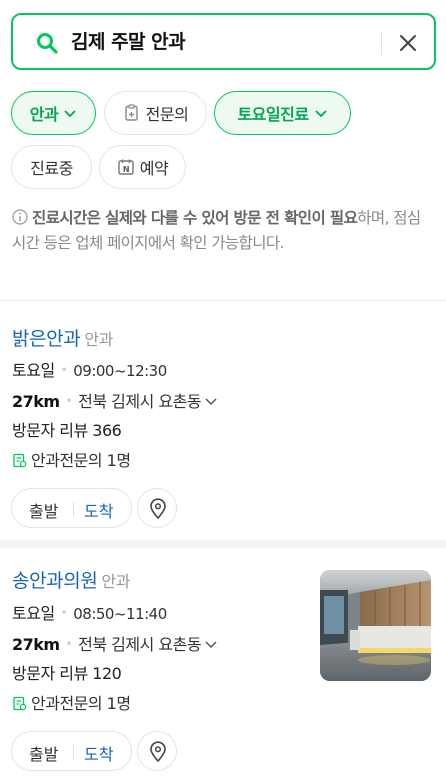  What do you see at coordinates (154, 168) in the screenshot?
I see `filter-chip-label: 예약` at bounding box center [154, 168].